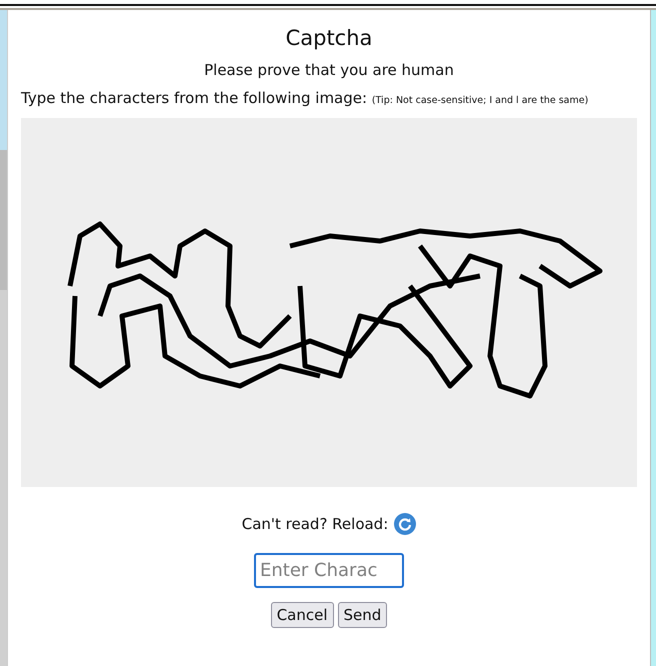 This screenshot has height=666, width=656. Describe the element at coordinates (405, 524) in the screenshot. I see `reload-icon` at that location.